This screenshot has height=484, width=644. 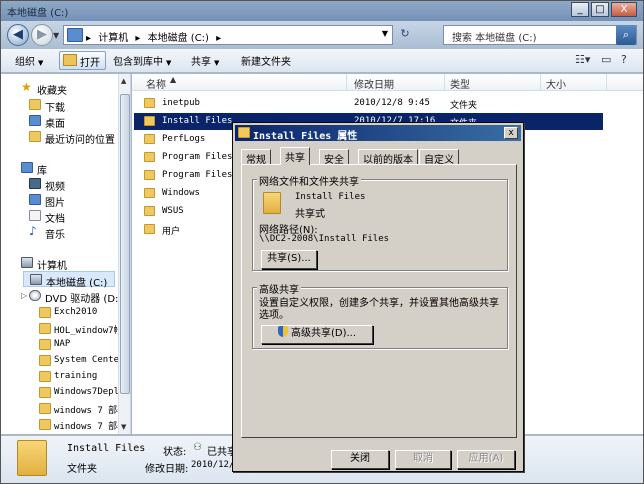 I want to click on close-button: X, so click(x=624, y=9).